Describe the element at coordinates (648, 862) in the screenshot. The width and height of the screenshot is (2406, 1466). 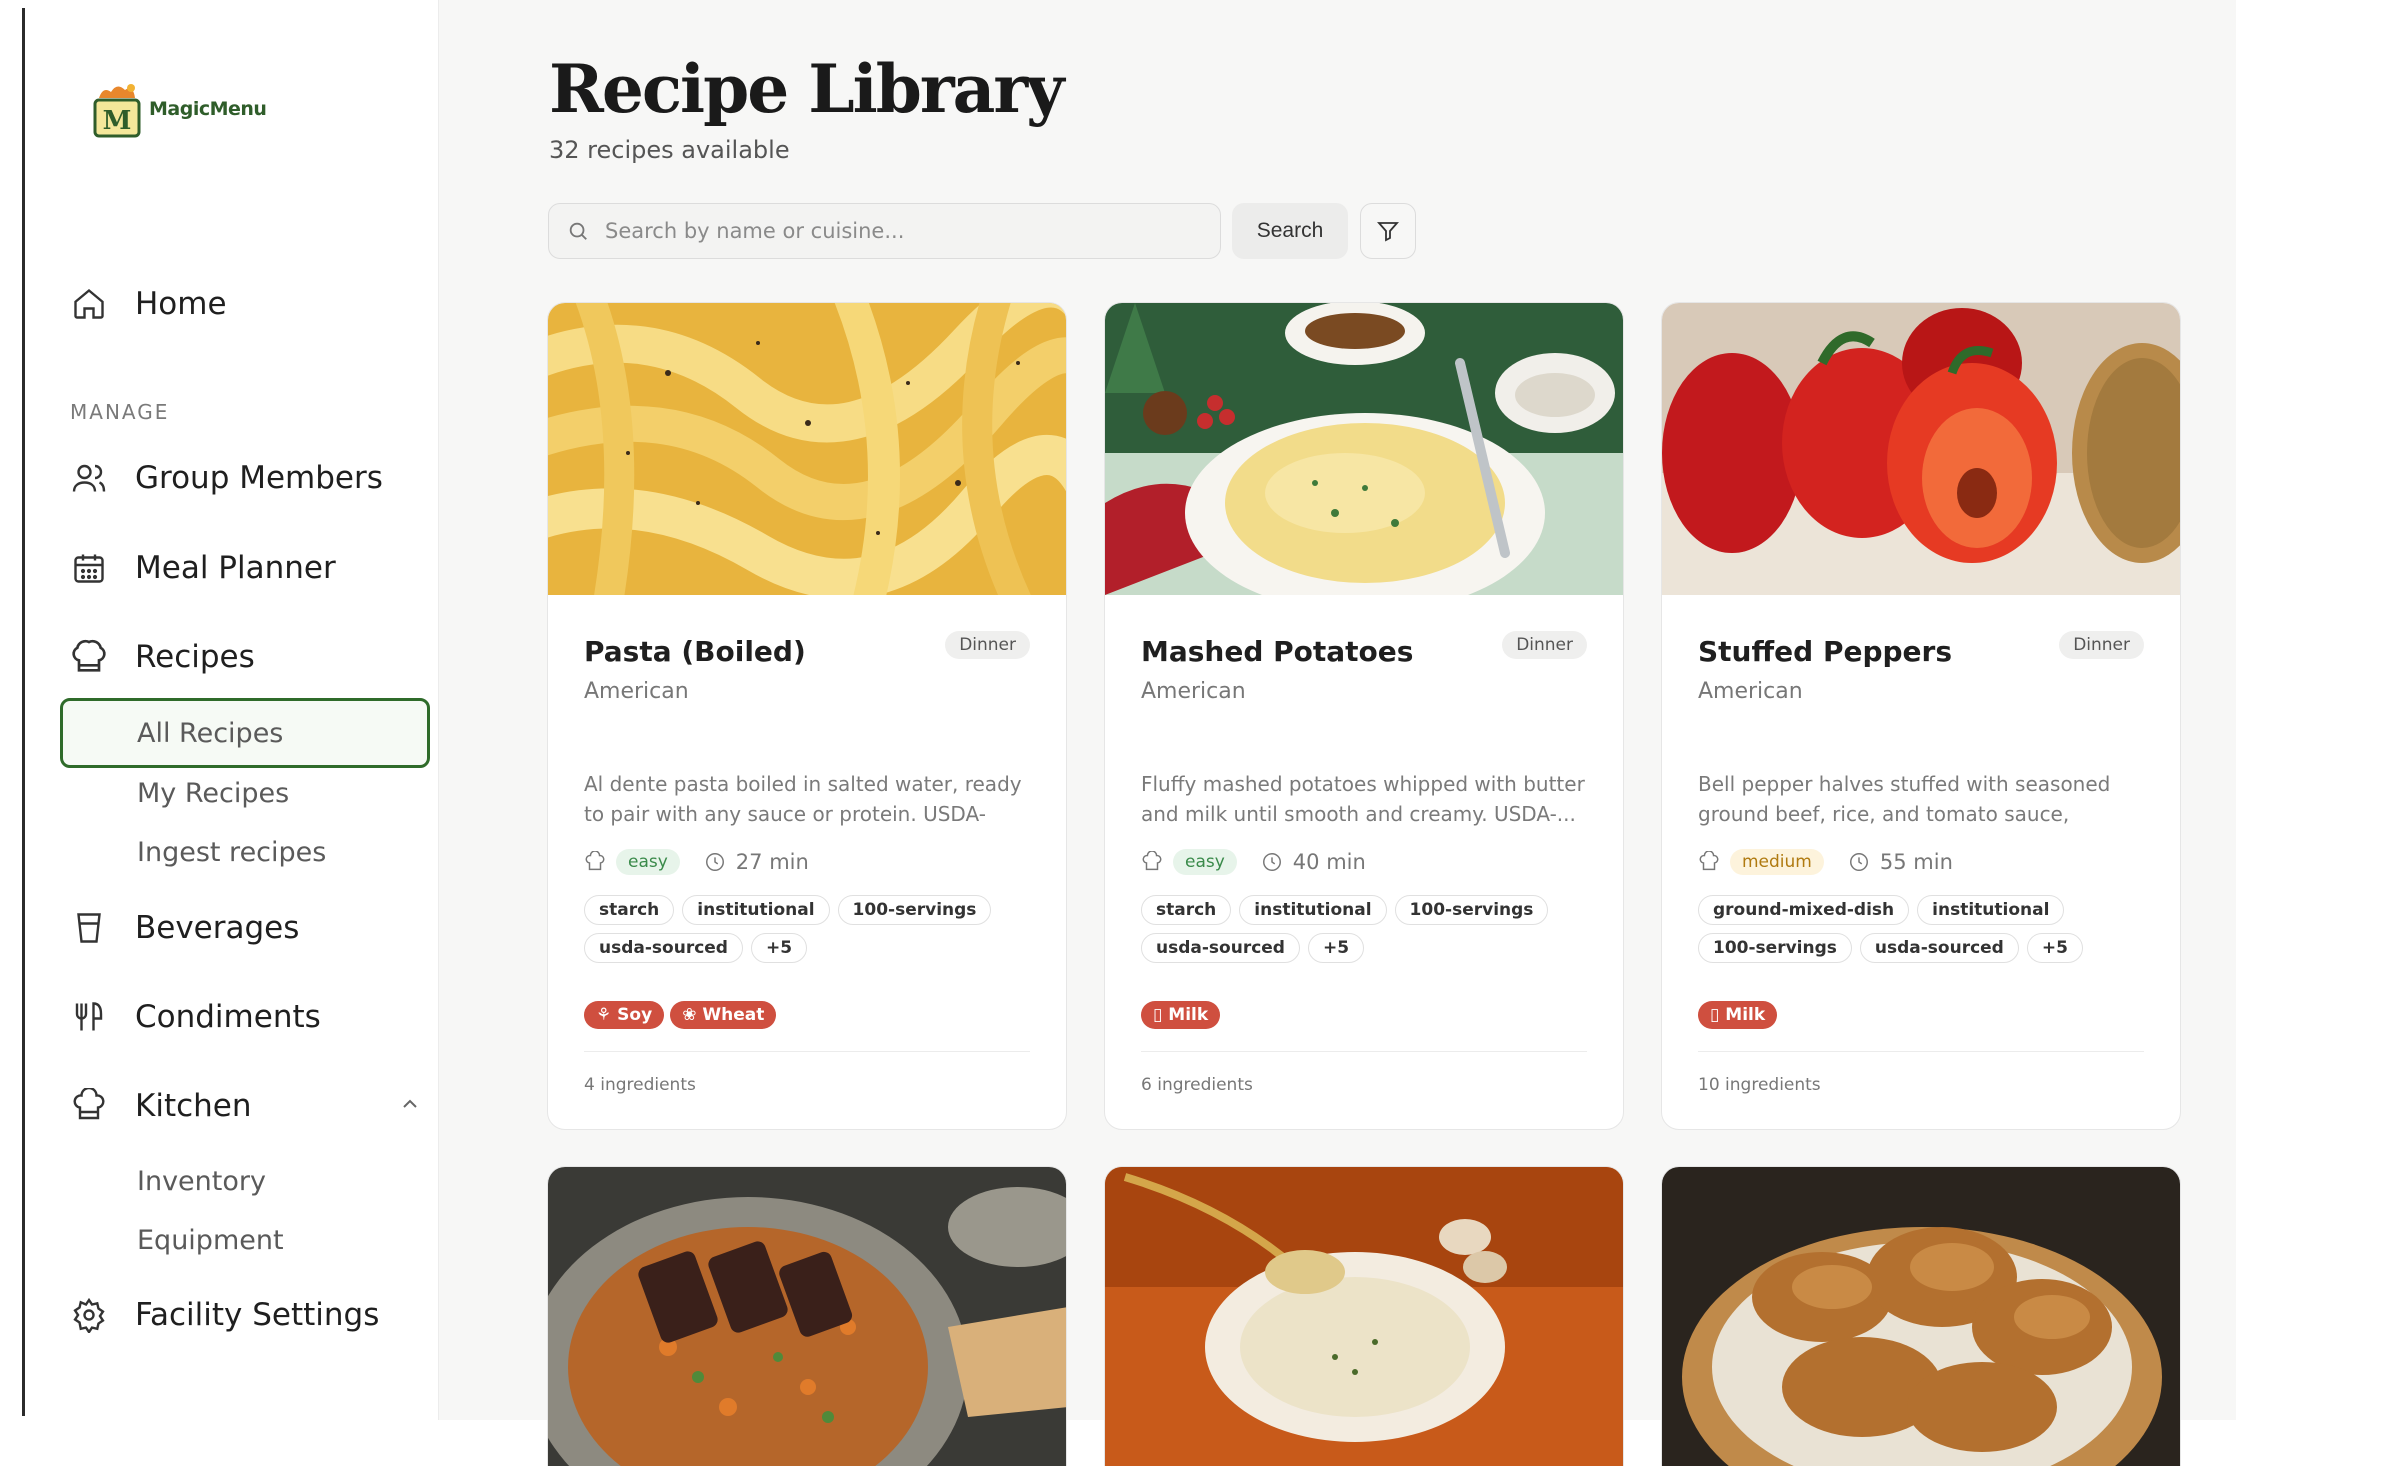
I see `difficulty-badge: easy` at that location.